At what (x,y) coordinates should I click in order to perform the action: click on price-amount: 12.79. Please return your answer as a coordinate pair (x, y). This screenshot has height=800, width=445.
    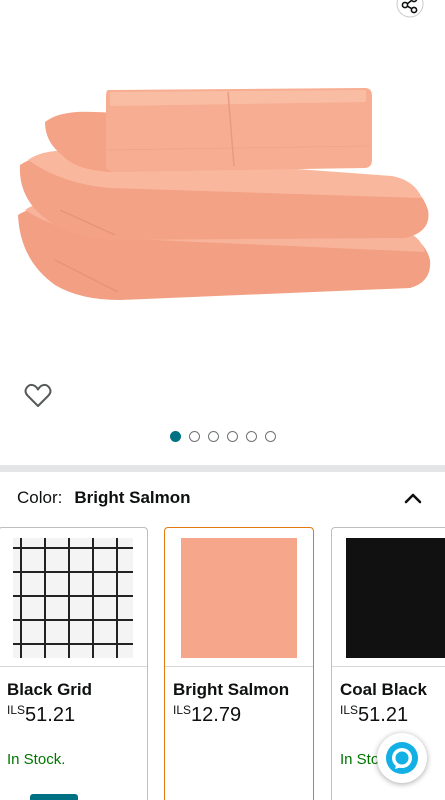
    Looking at the image, I should click on (216, 715).